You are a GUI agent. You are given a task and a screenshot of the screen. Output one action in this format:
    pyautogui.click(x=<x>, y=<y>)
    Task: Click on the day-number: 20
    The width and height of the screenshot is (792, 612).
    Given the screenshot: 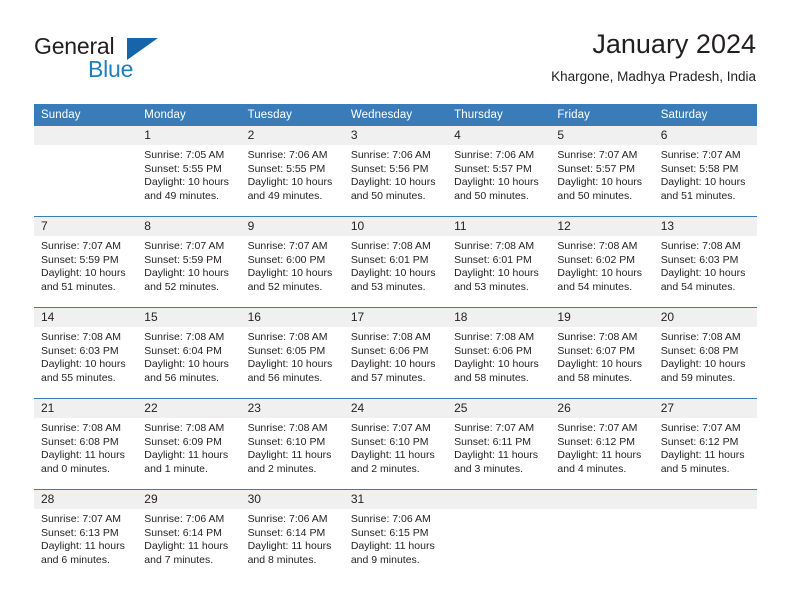 What is the action you would take?
    pyautogui.click(x=705, y=317)
    